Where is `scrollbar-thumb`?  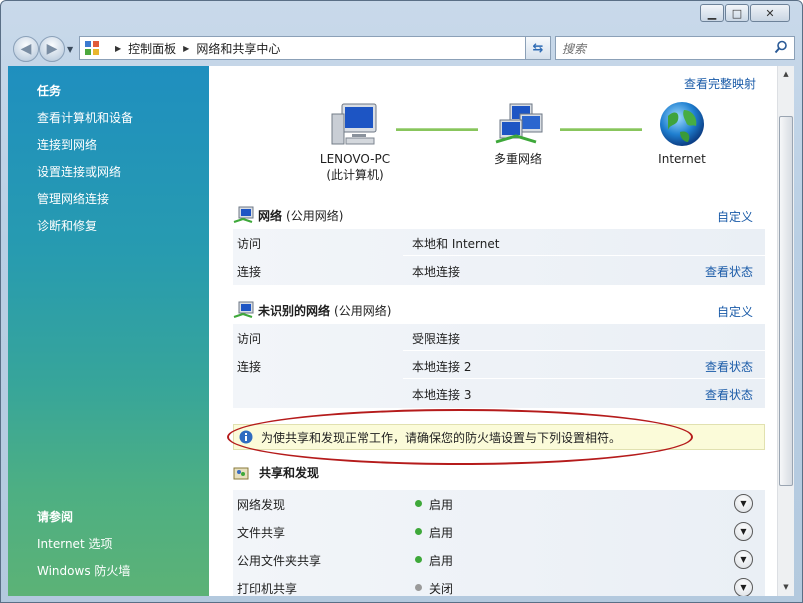 scrollbar-thumb is located at coordinates (786, 301).